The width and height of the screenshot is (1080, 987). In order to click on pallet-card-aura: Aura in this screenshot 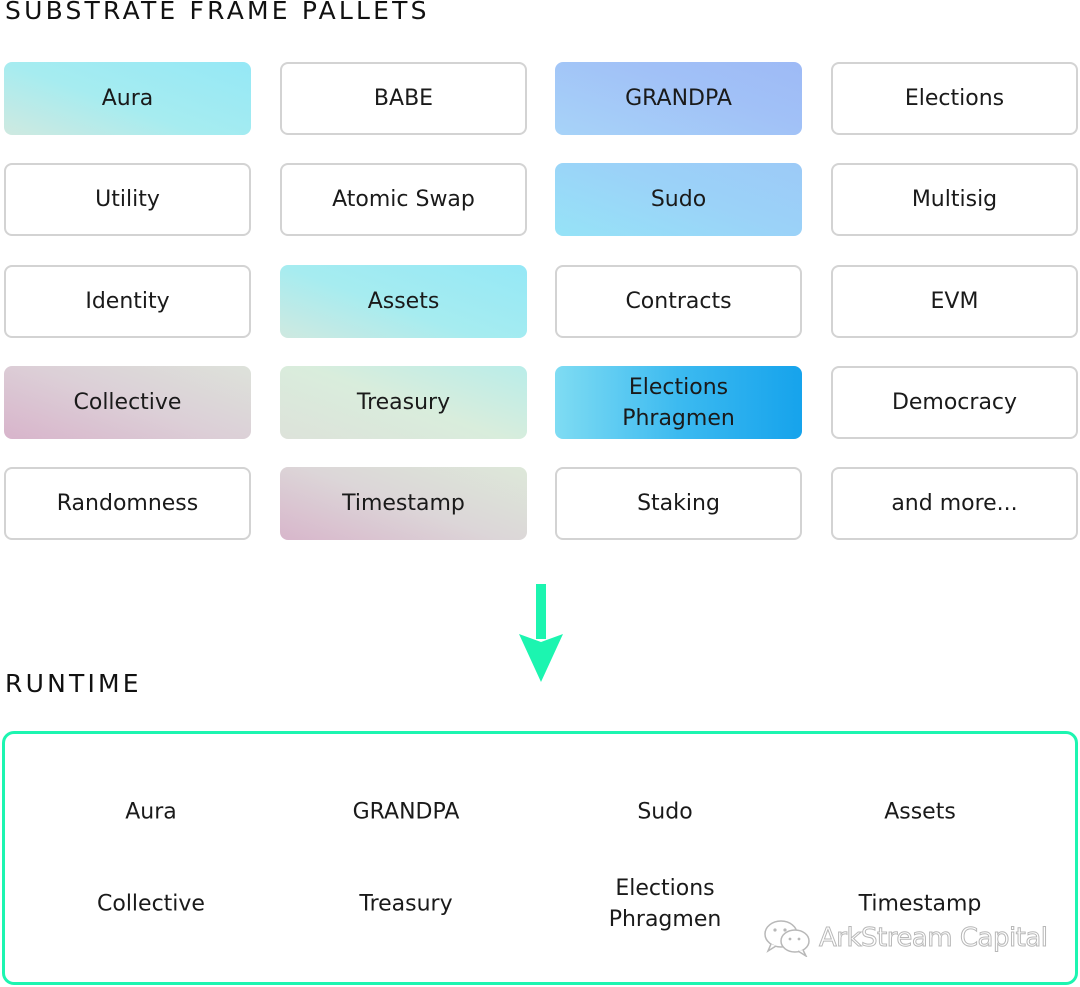, I will do `click(127, 98)`.